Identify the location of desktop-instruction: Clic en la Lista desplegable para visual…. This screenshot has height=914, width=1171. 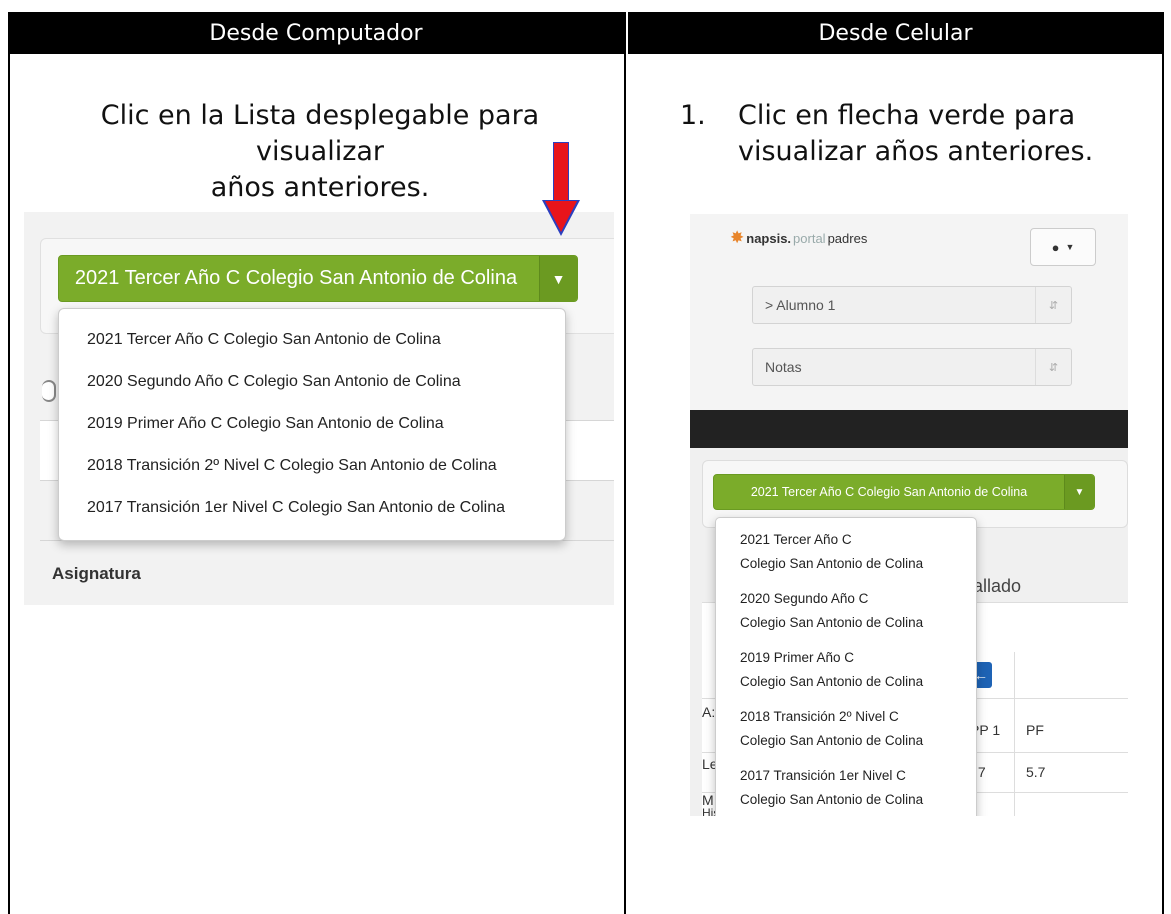
(320, 152).